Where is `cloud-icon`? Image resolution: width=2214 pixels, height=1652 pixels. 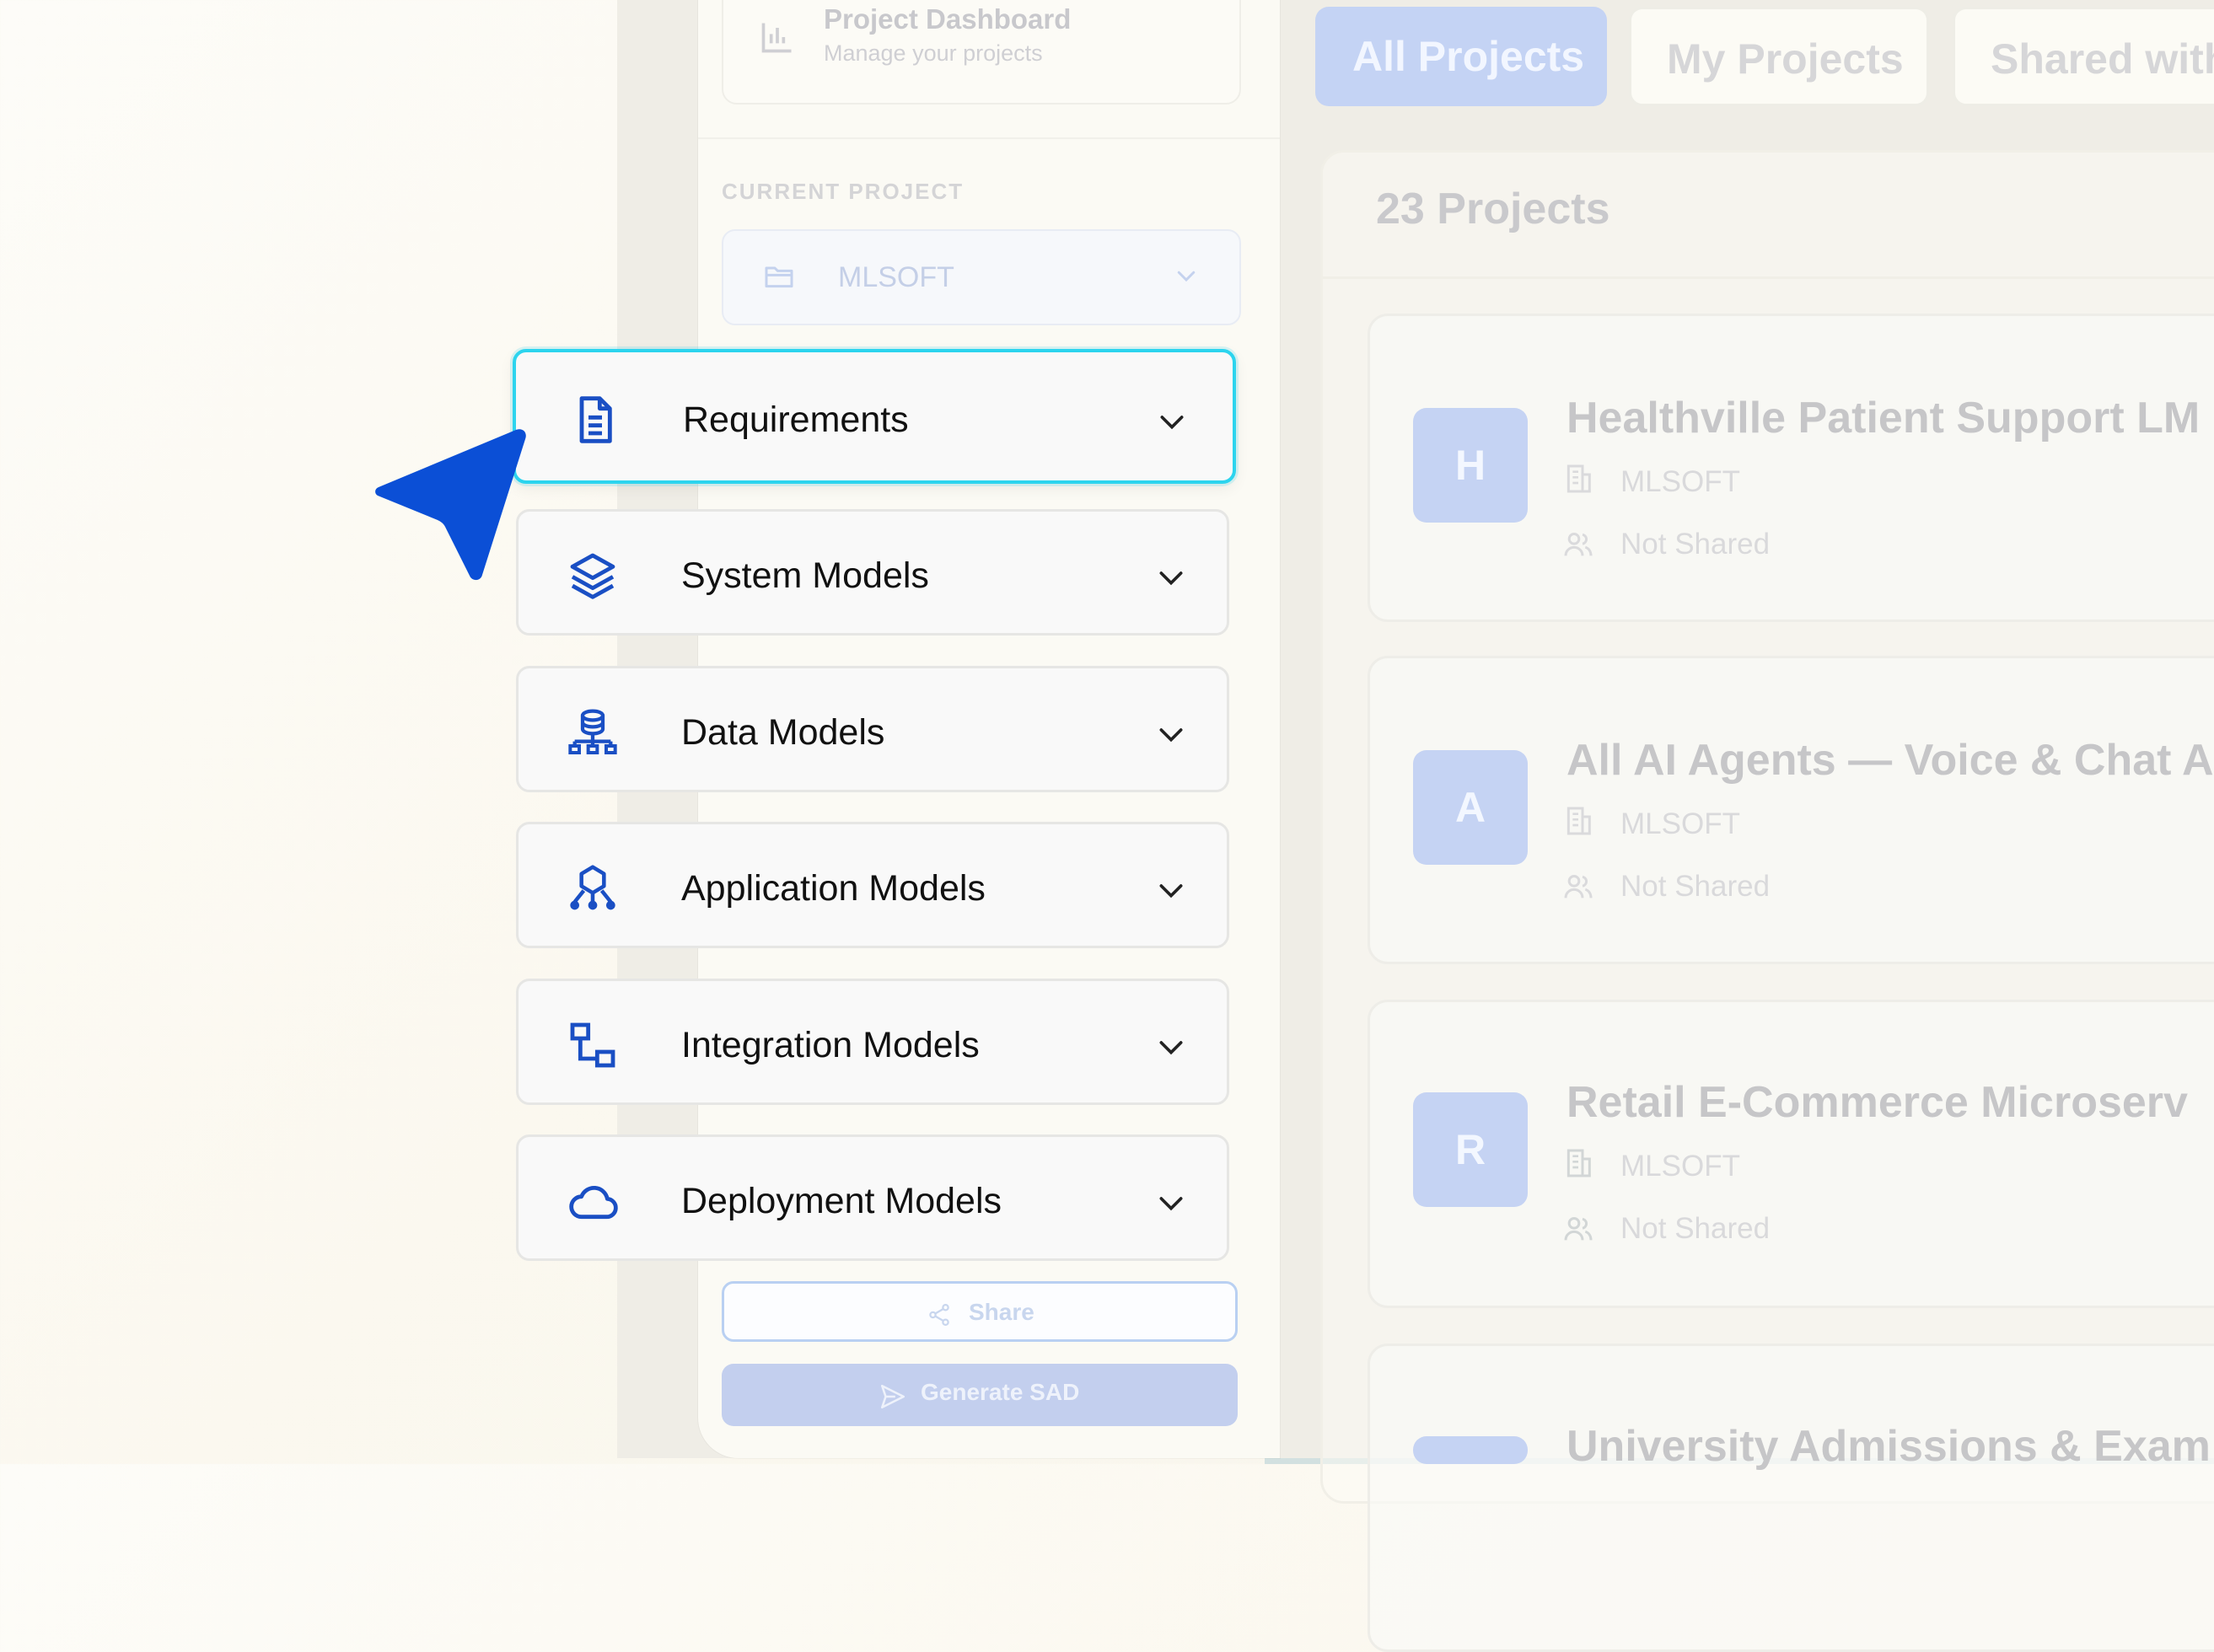
cloud-icon is located at coordinates (593, 1202).